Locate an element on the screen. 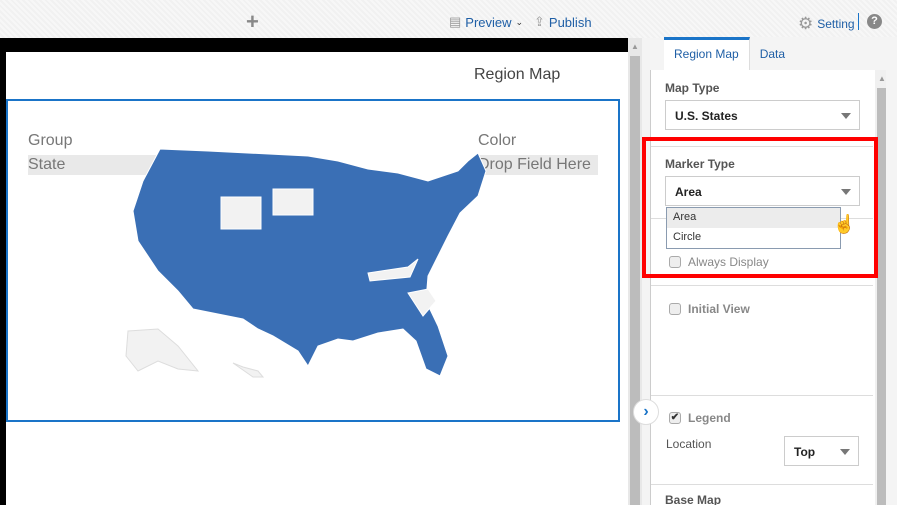 This screenshot has height=505, width=897. map-type-select: U.S. States is located at coordinates (762, 115).